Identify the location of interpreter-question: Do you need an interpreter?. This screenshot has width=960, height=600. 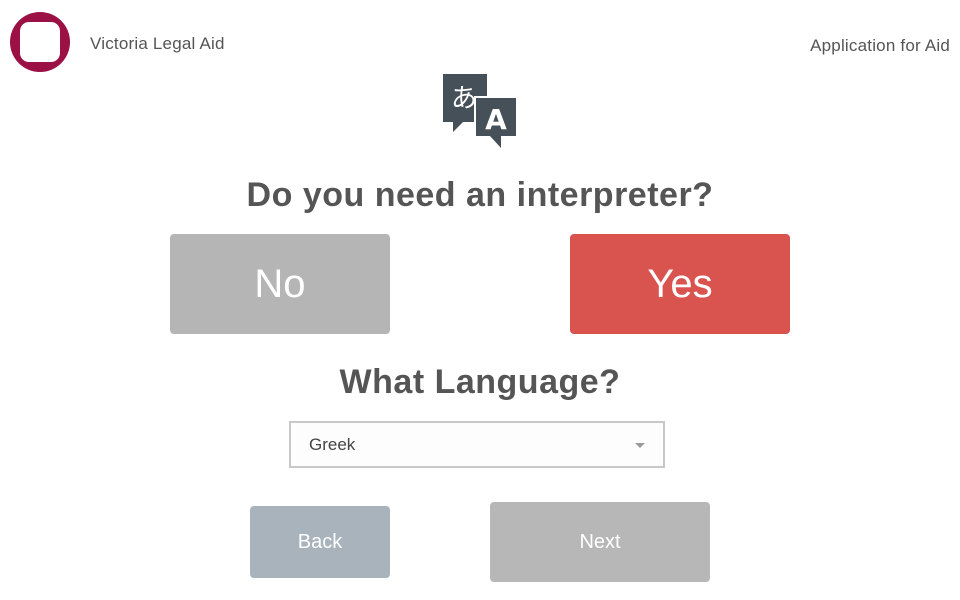
(480, 195).